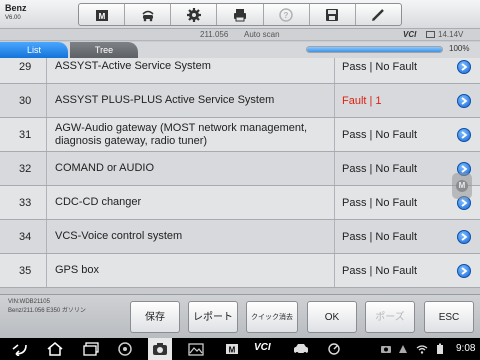 The image size is (480, 360). I want to click on camera-icon, so click(160, 349).